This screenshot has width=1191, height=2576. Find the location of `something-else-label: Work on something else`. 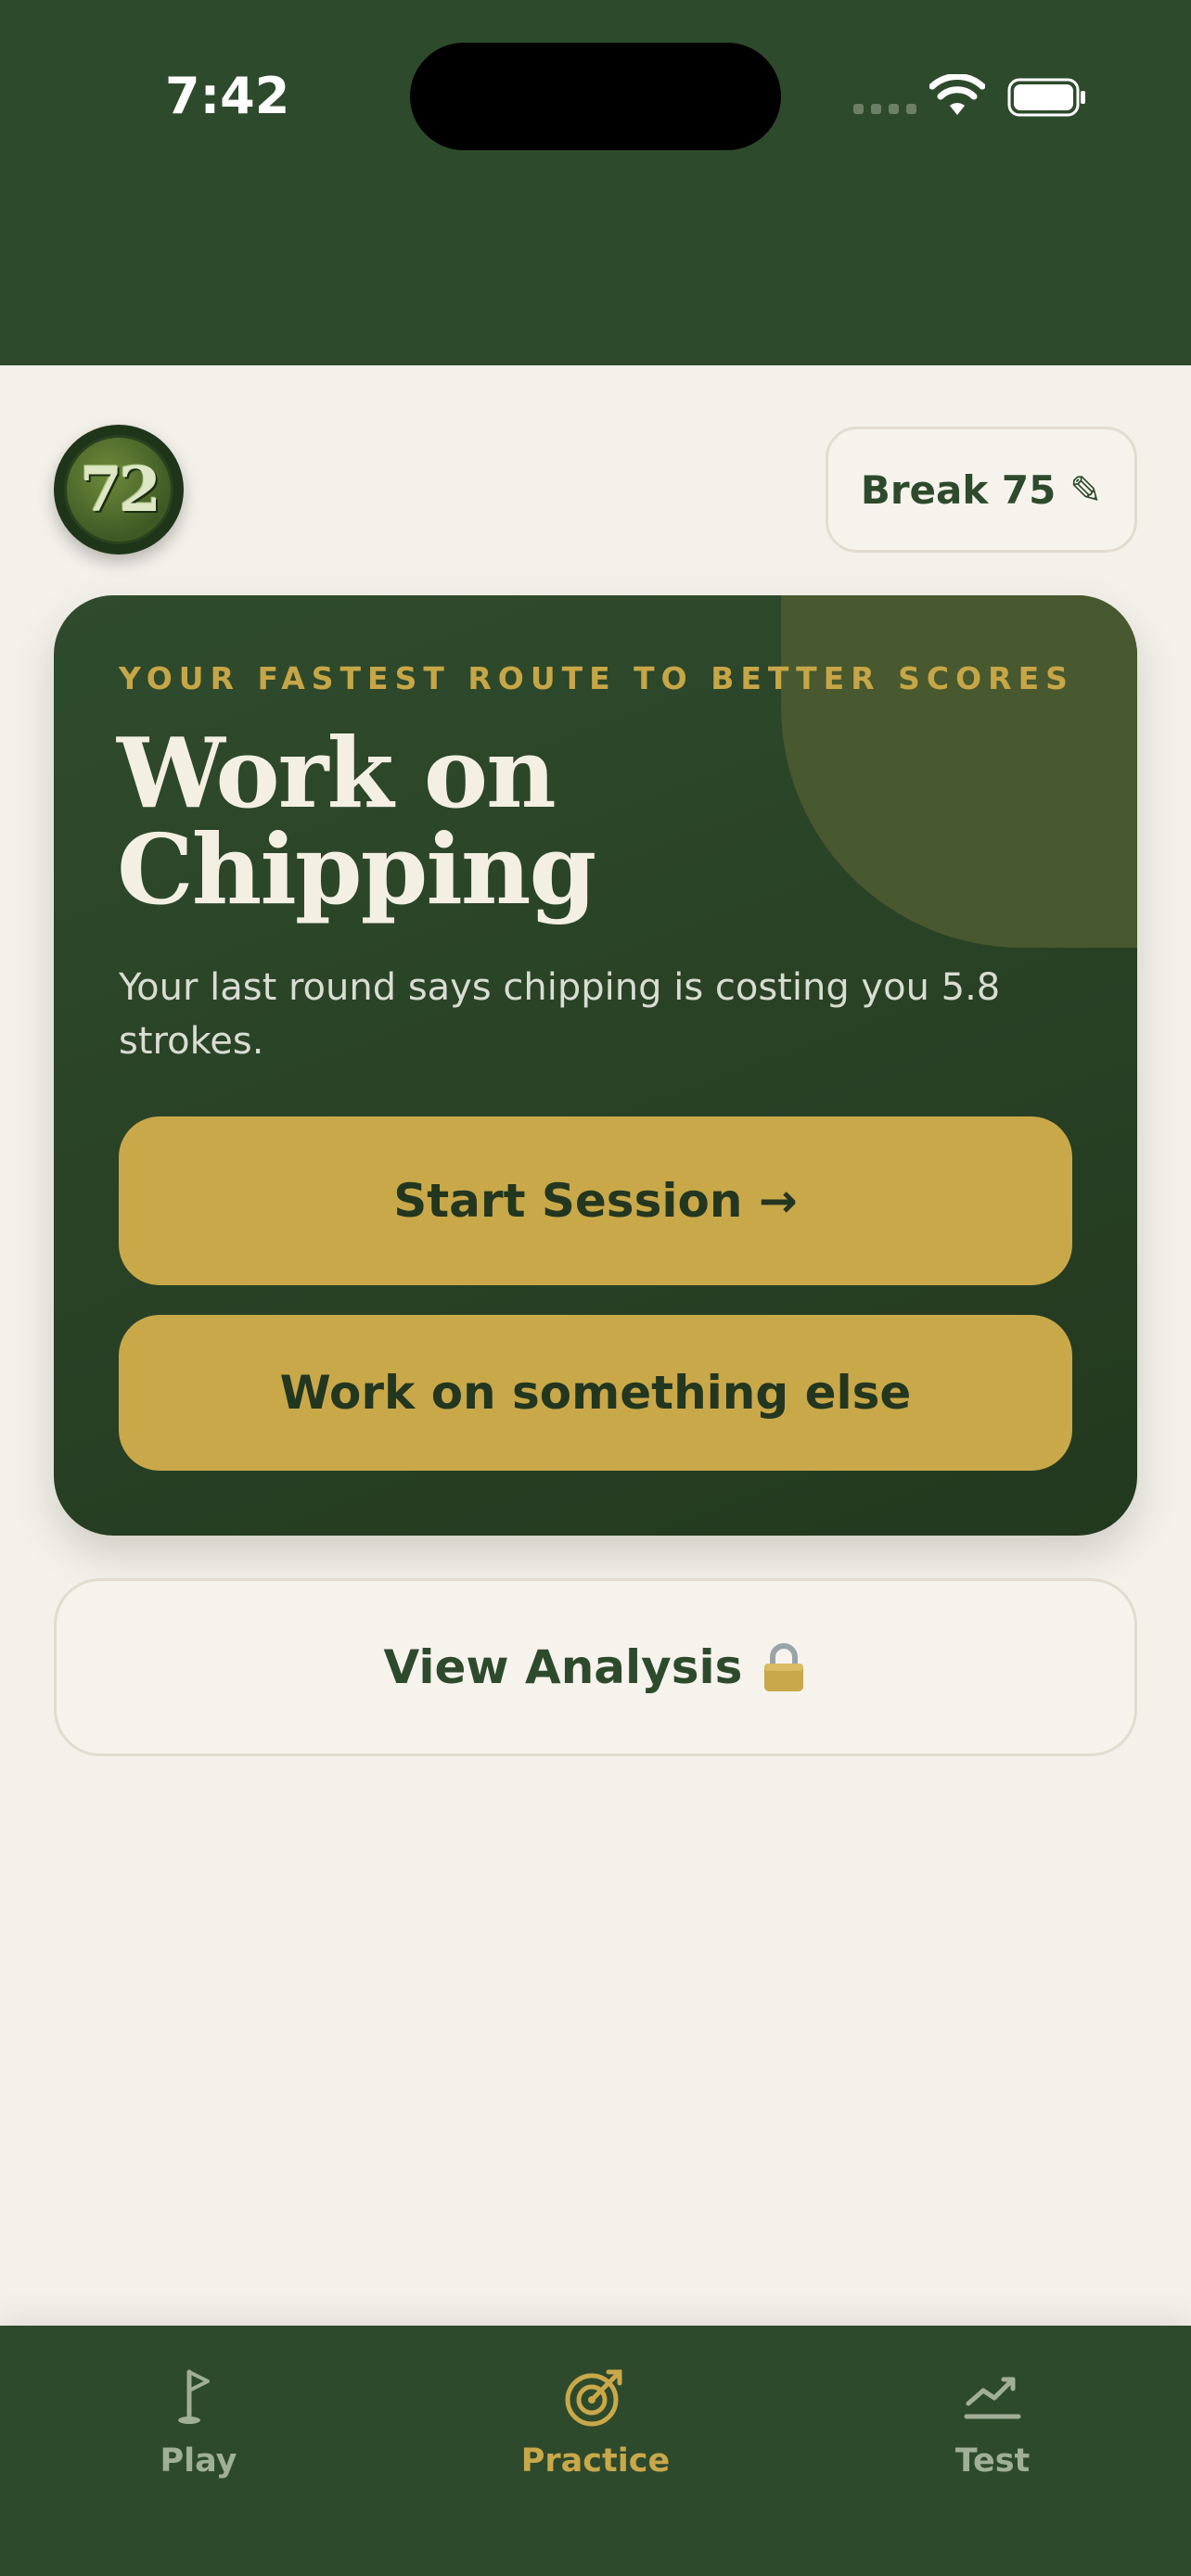

something-else-label: Work on something else is located at coordinates (595, 1393).